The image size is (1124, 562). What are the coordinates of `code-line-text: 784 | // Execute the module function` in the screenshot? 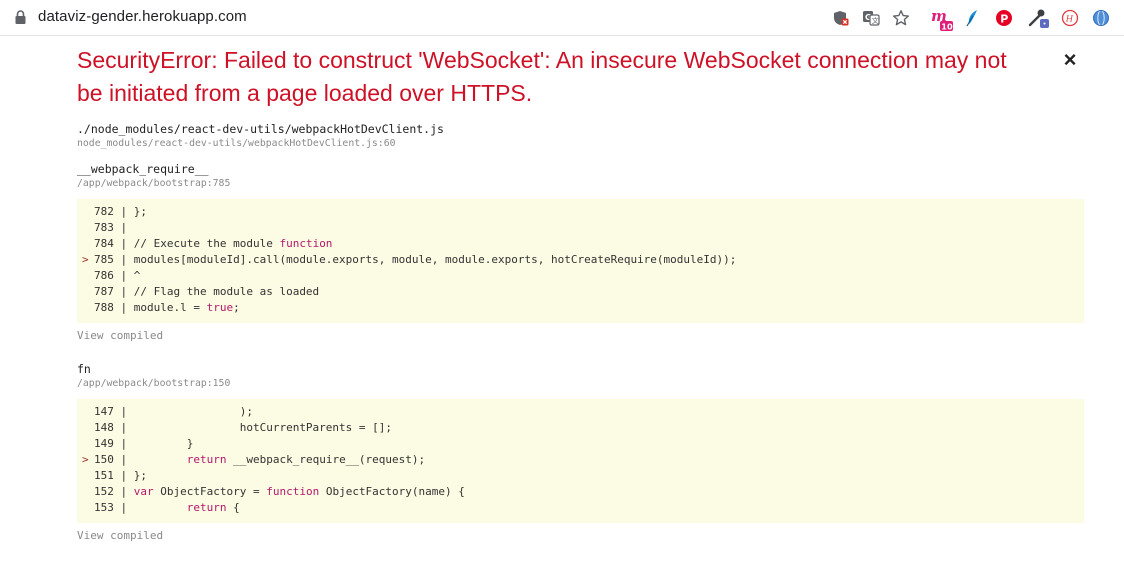 It's located at (213, 243).